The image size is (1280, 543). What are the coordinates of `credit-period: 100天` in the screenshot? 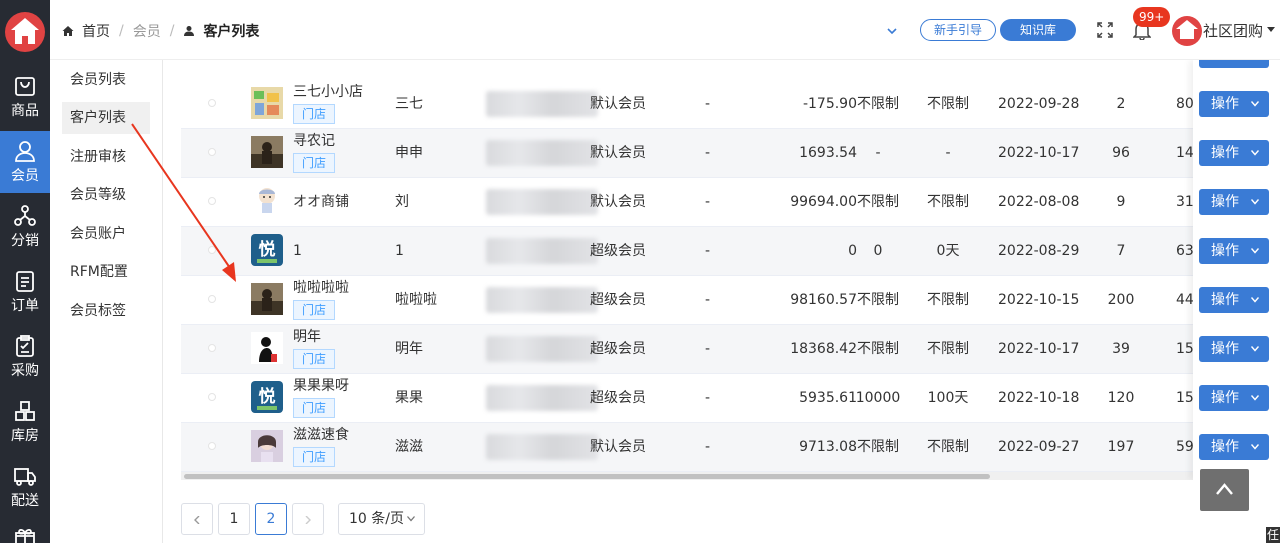 It's located at (948, 398).